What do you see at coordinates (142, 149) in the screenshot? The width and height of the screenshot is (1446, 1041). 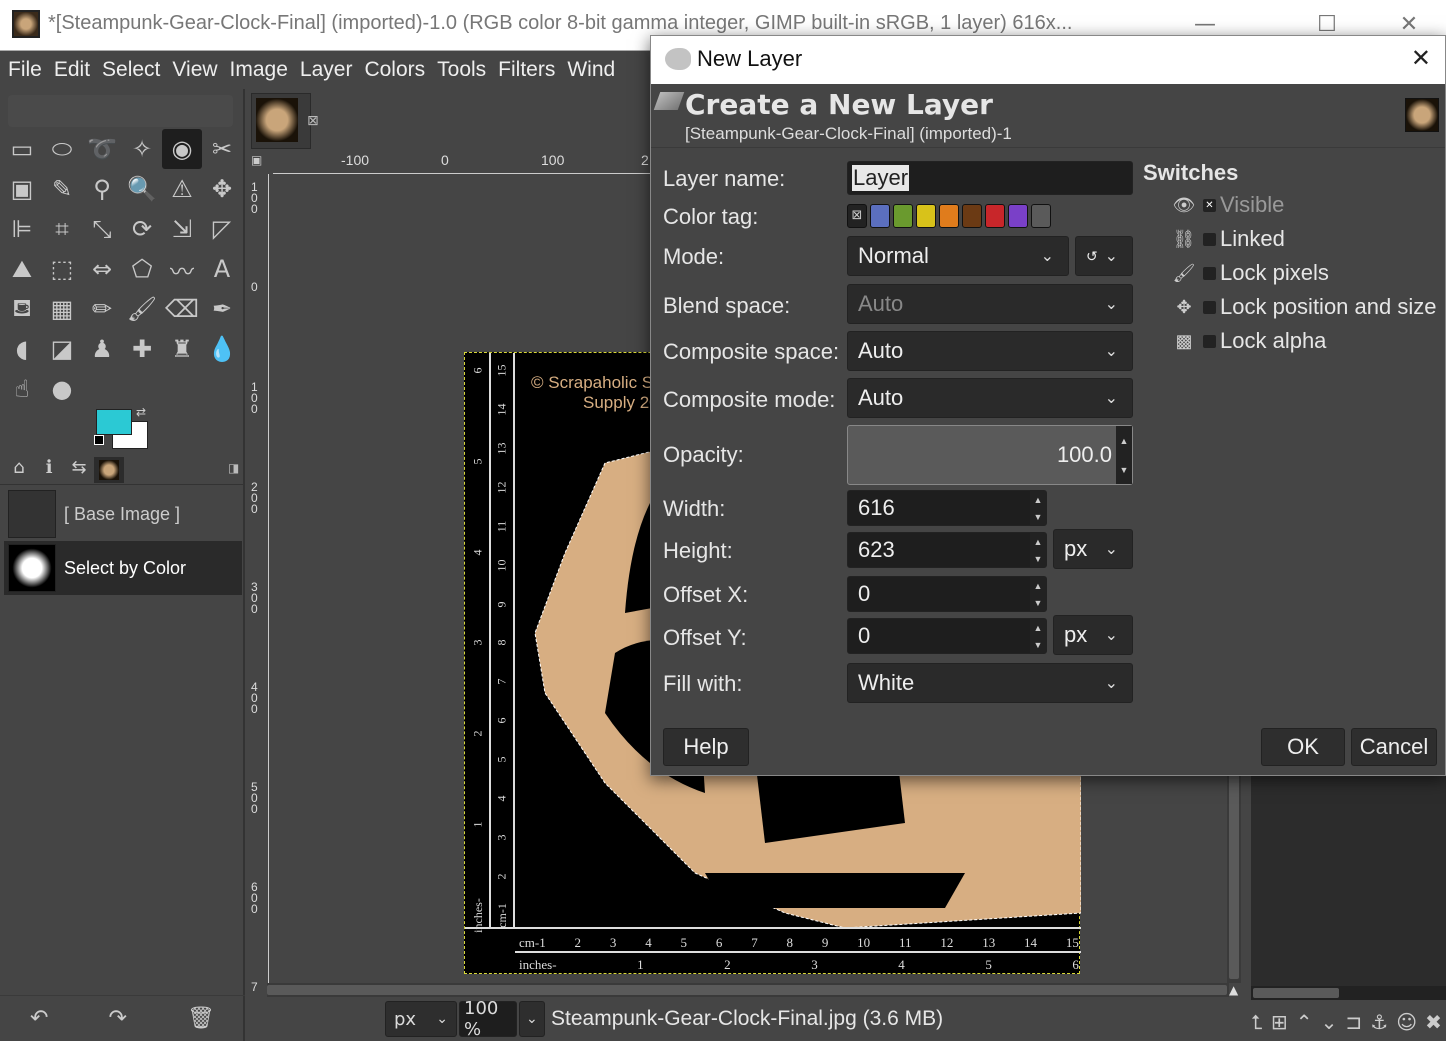 I see `tool-fuzzy-select: ✧` at bounding box center [142, 149].